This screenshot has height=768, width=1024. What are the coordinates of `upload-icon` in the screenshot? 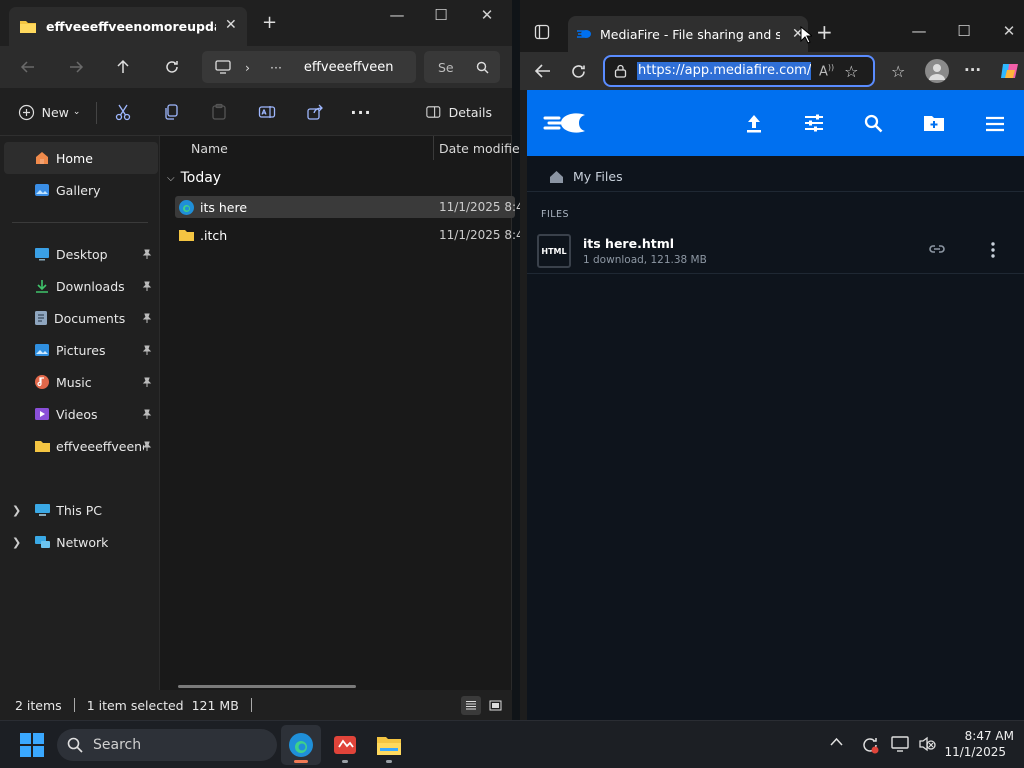 It's located at (754, 123).